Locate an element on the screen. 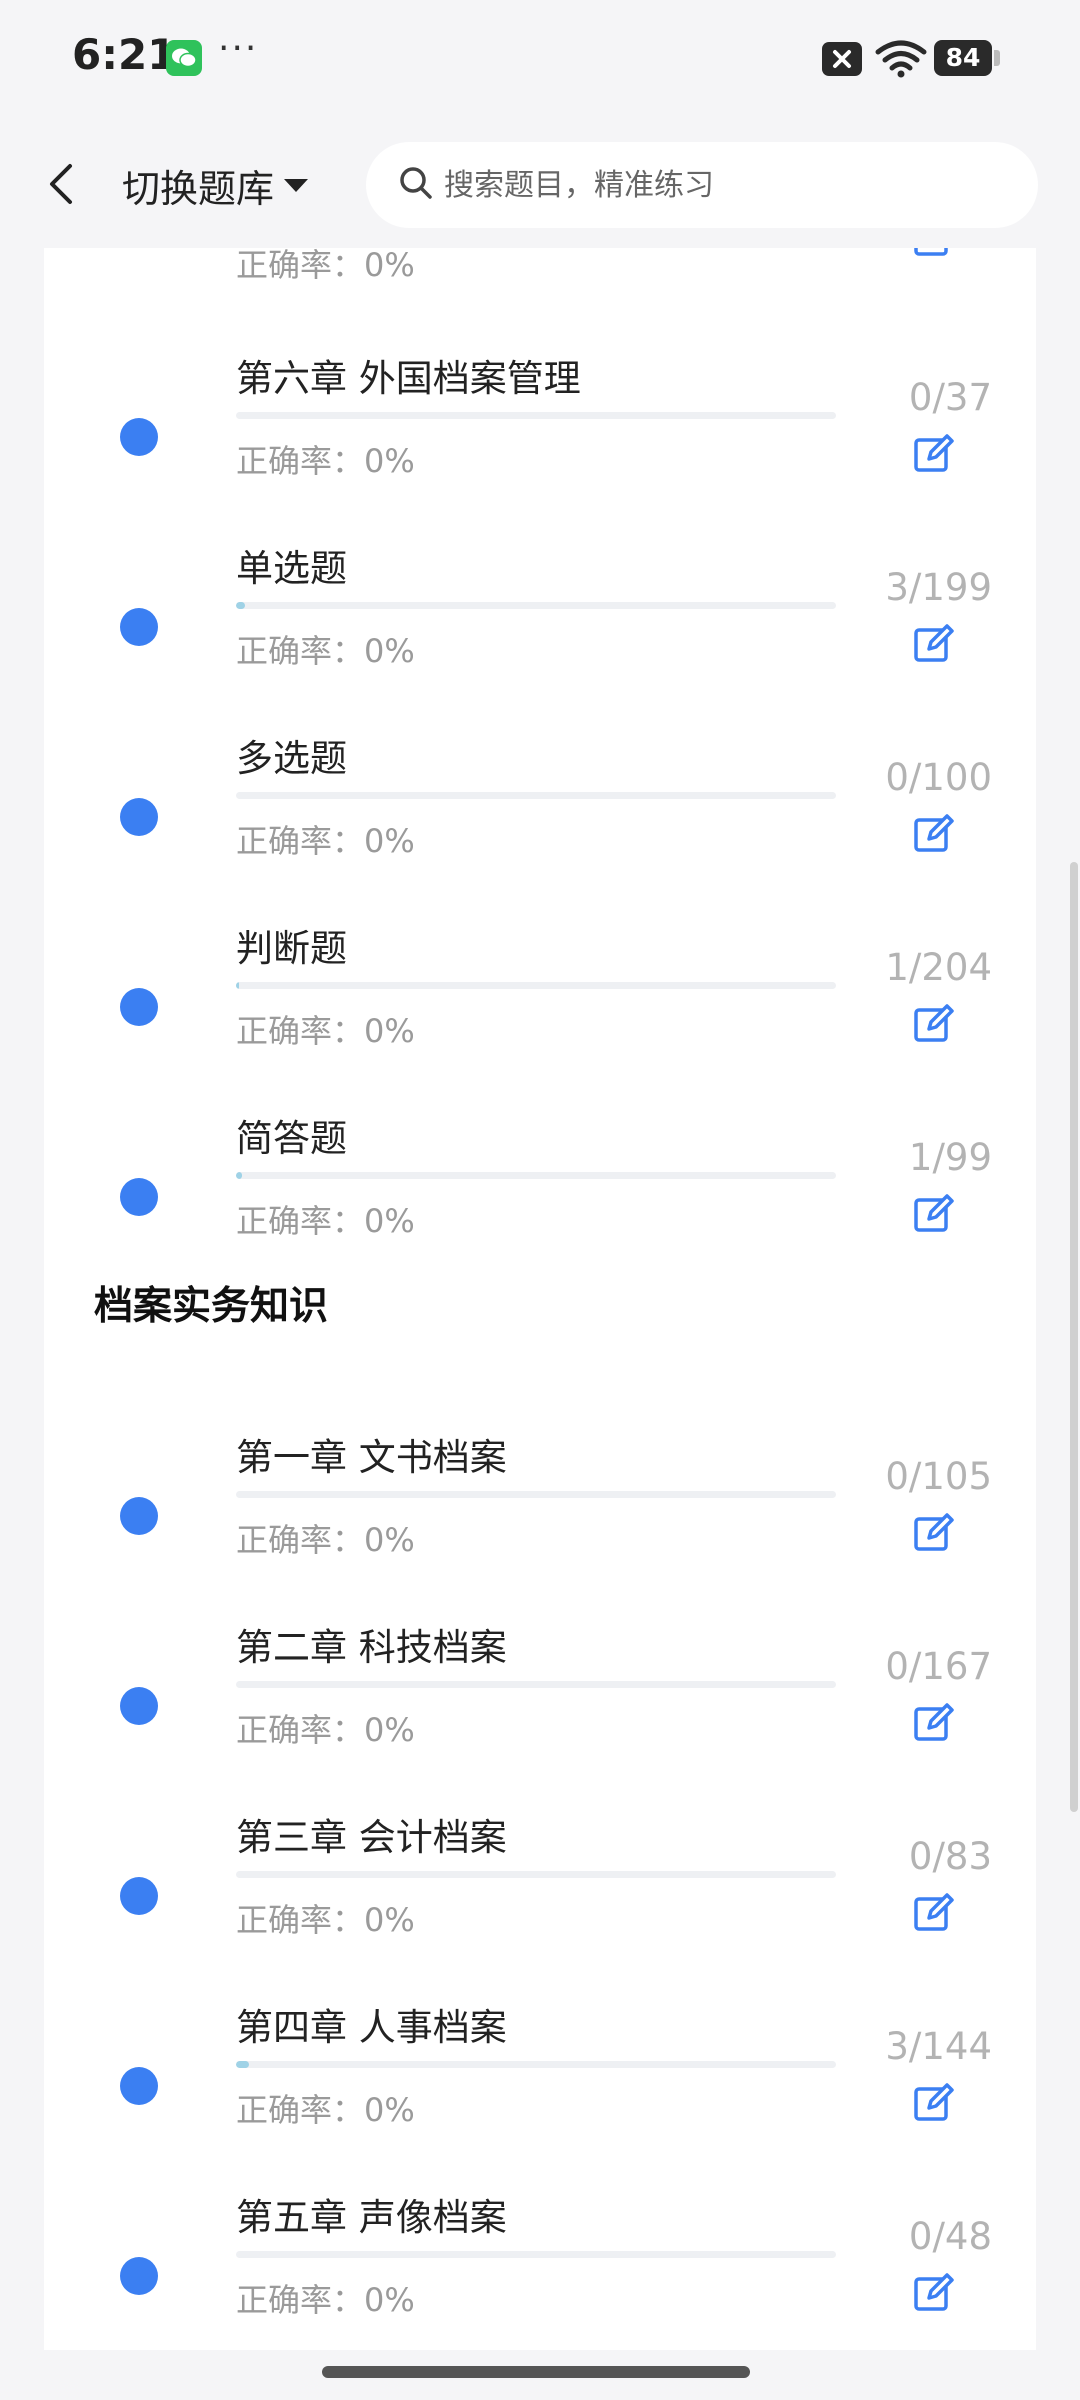  chapter-title: 第五章 声像档案 is located at coordinates (371, 2217).